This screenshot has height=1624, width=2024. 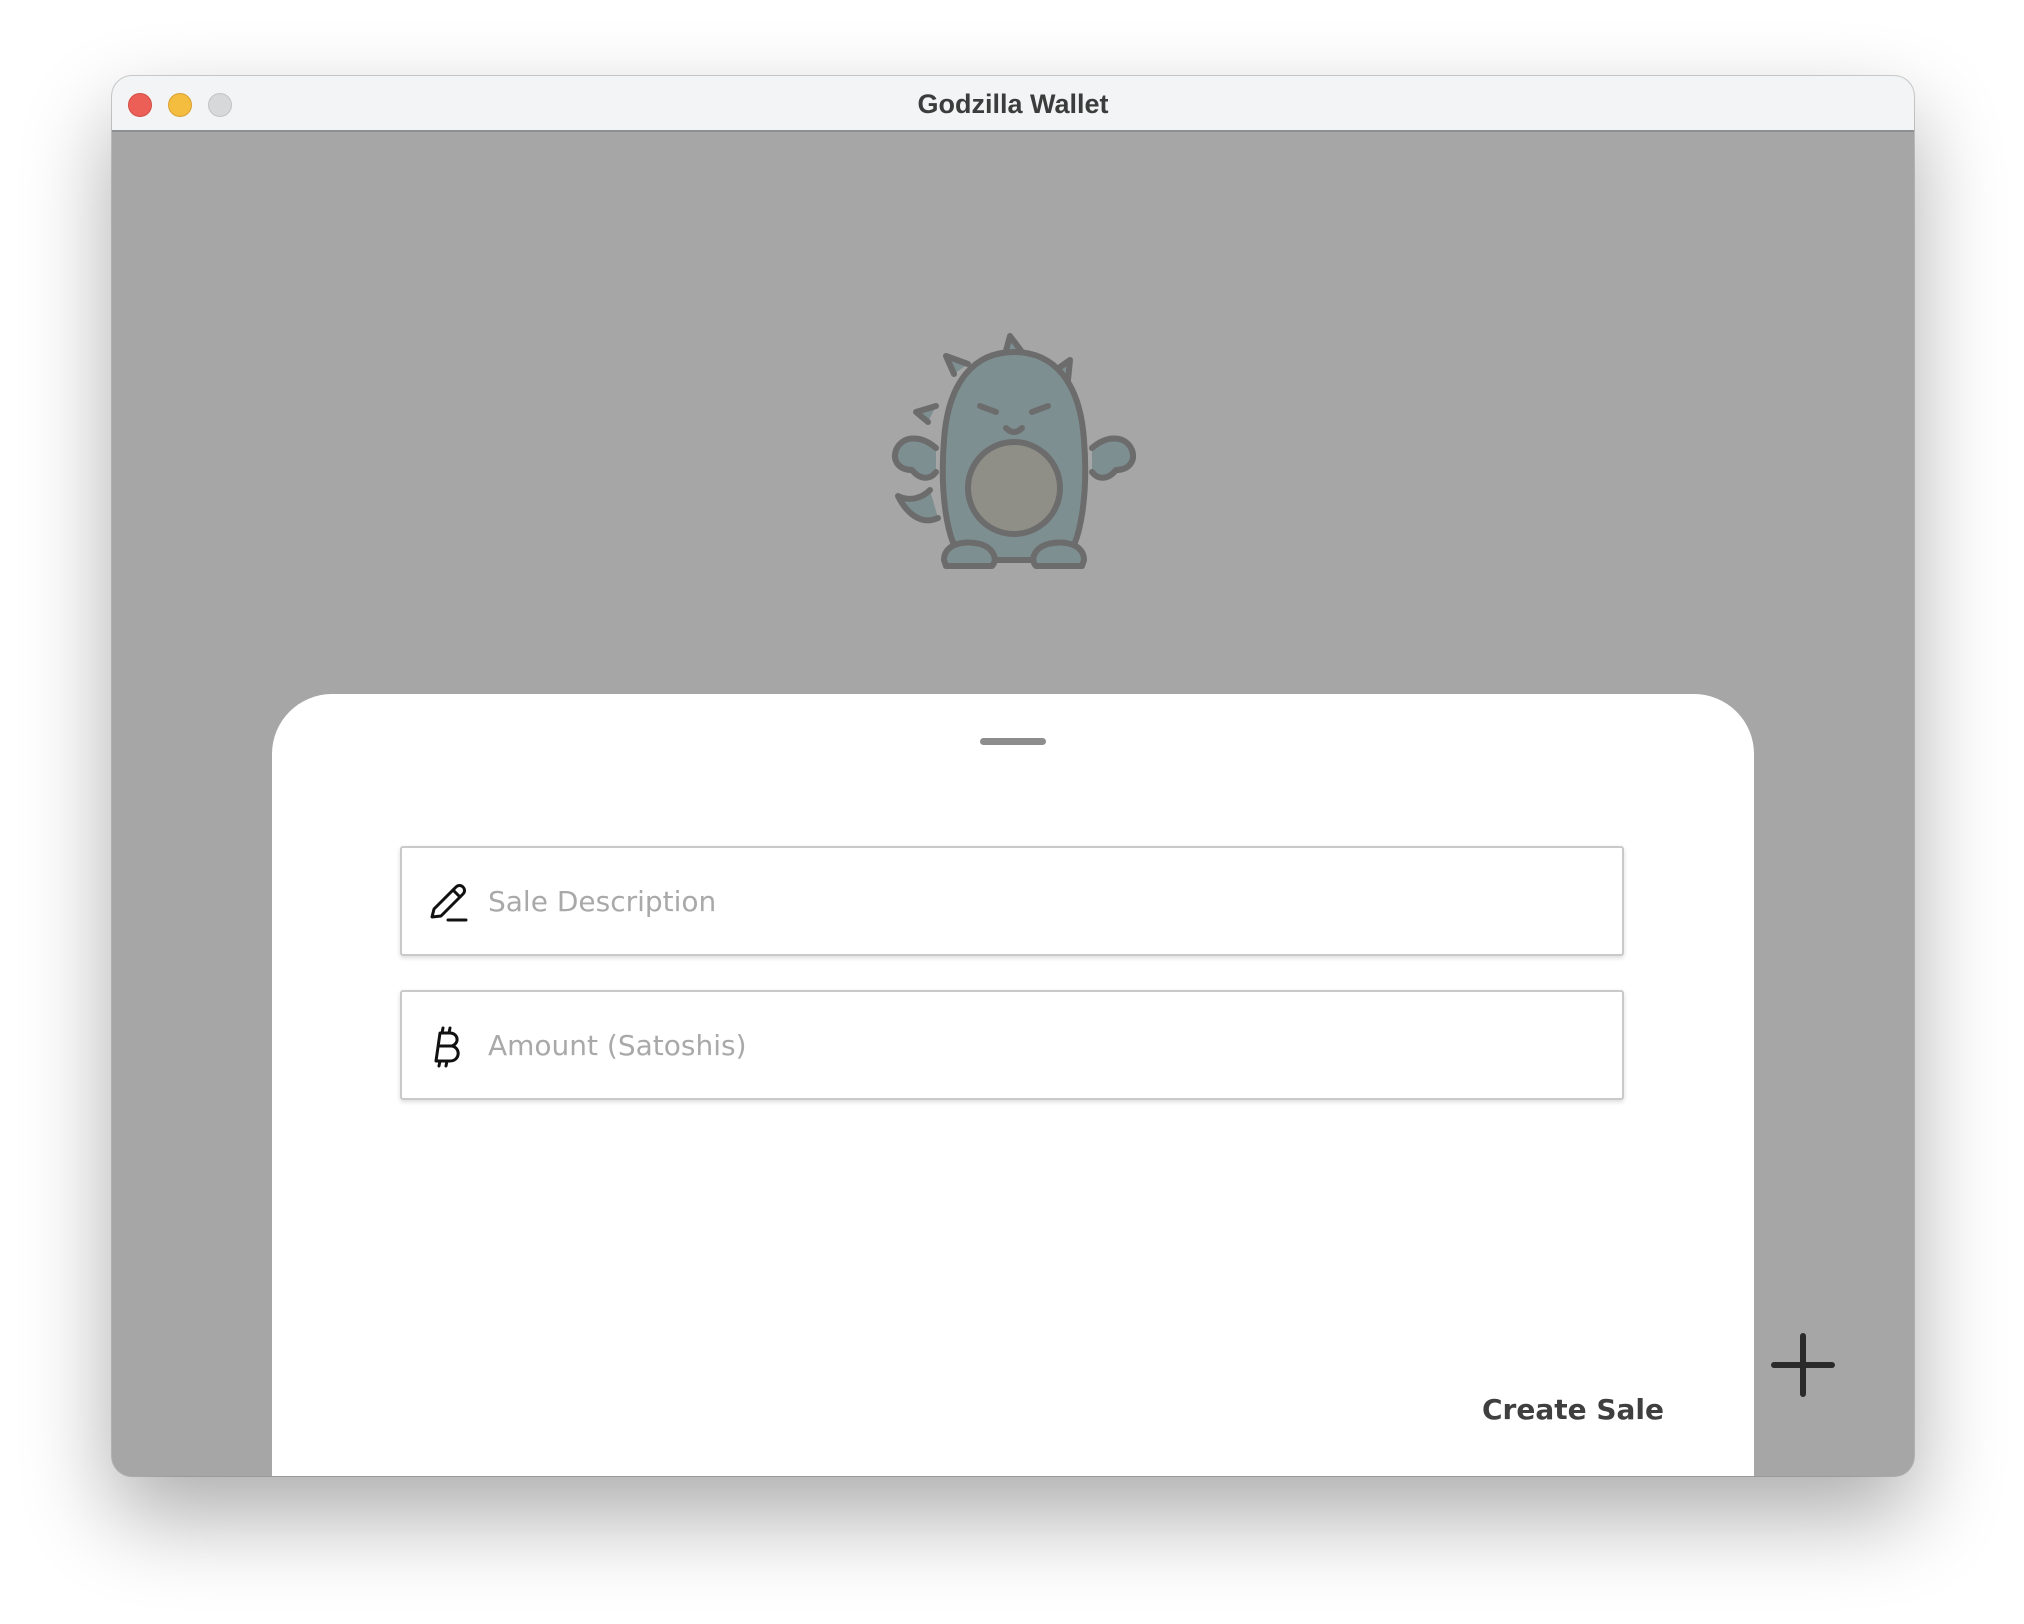 I want to click on godzilla-mascot-icon, so click(x=1014, y=451).